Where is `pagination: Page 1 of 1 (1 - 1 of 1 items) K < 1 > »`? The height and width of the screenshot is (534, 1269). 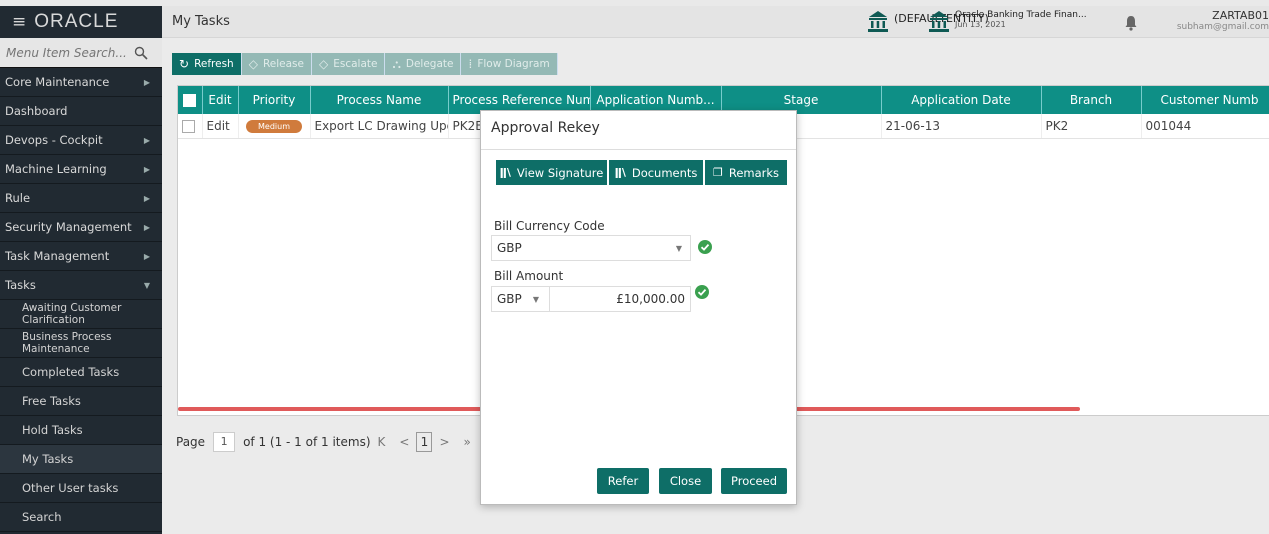
pagination: Page 1 of 1 (1 - 1 of 1 items) K < 1 > » is located at coordinates (327, 442).